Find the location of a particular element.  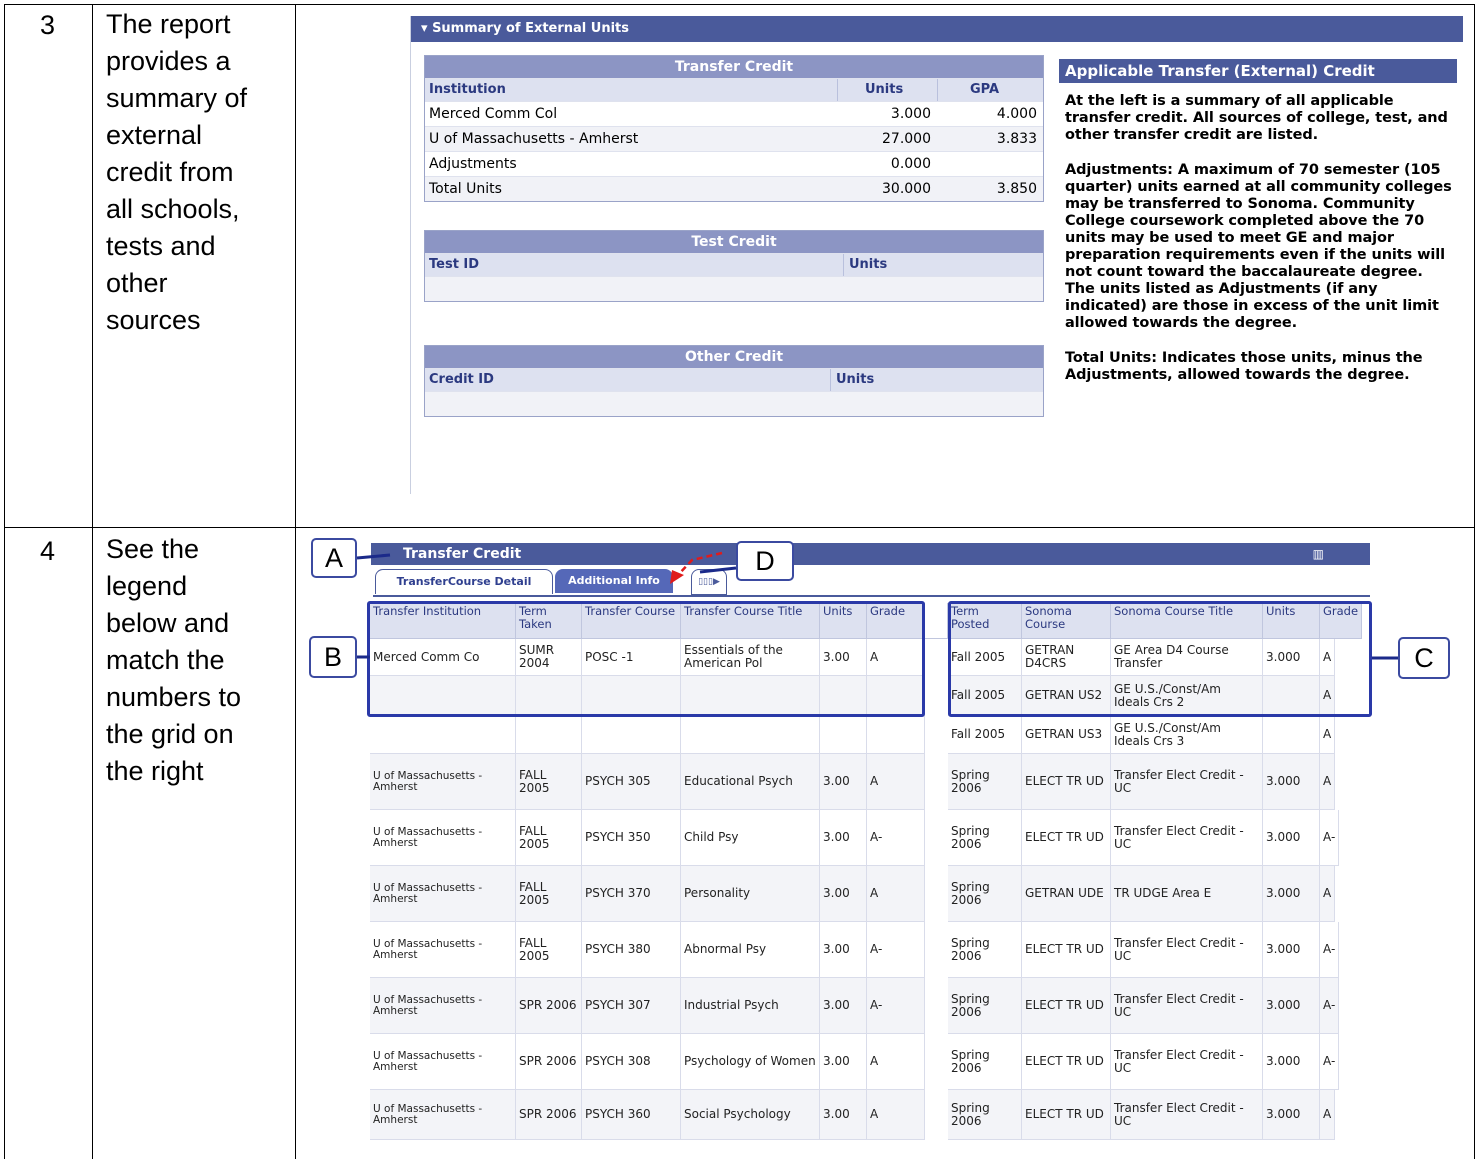

callout-label-a: A is located at coordinates (334, 558).